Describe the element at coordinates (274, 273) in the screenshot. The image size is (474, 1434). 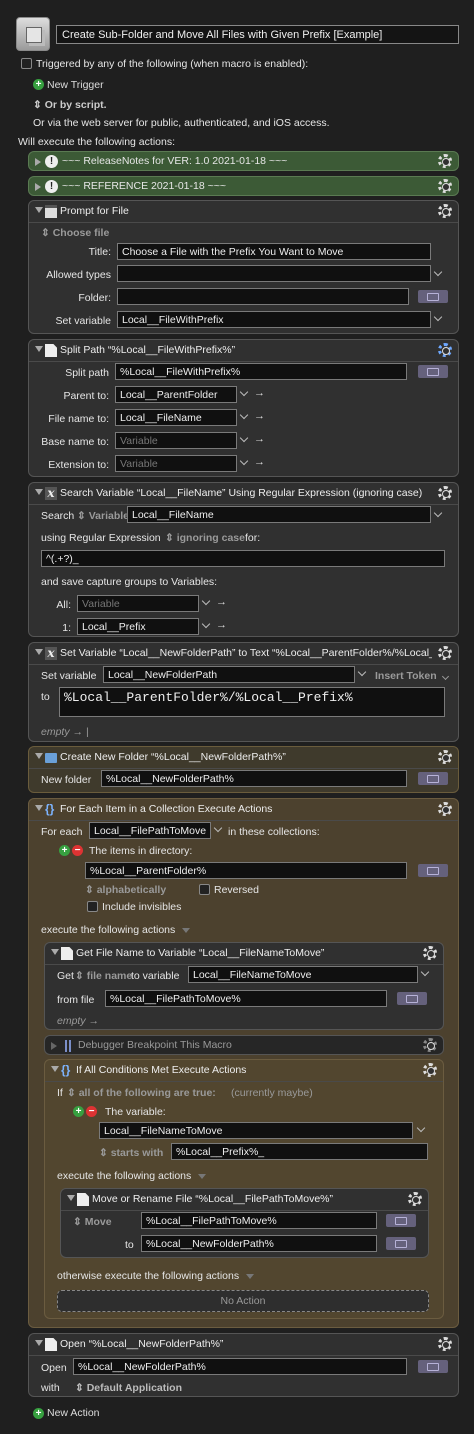
I see `allowed-types-field` at that location.